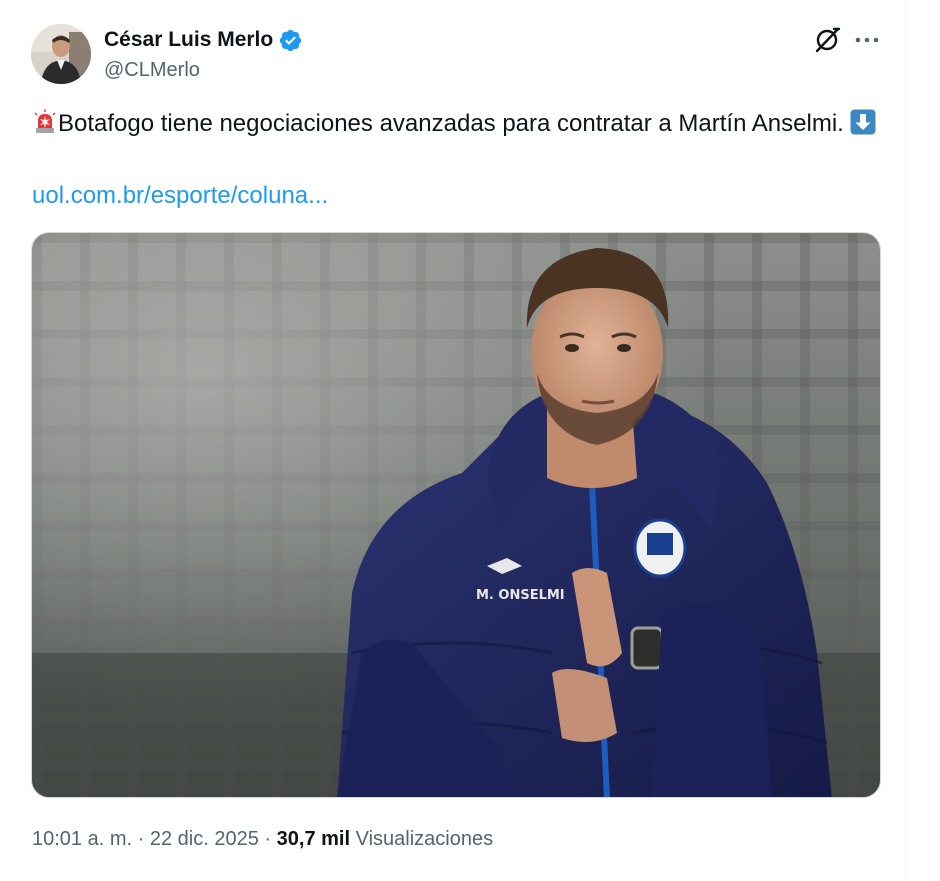 The height and width of the screenshot is (881, 940). I want to click on tweet-timestamp: 10:01 a. m. · 22 dic. 2025, so click(145, 839).